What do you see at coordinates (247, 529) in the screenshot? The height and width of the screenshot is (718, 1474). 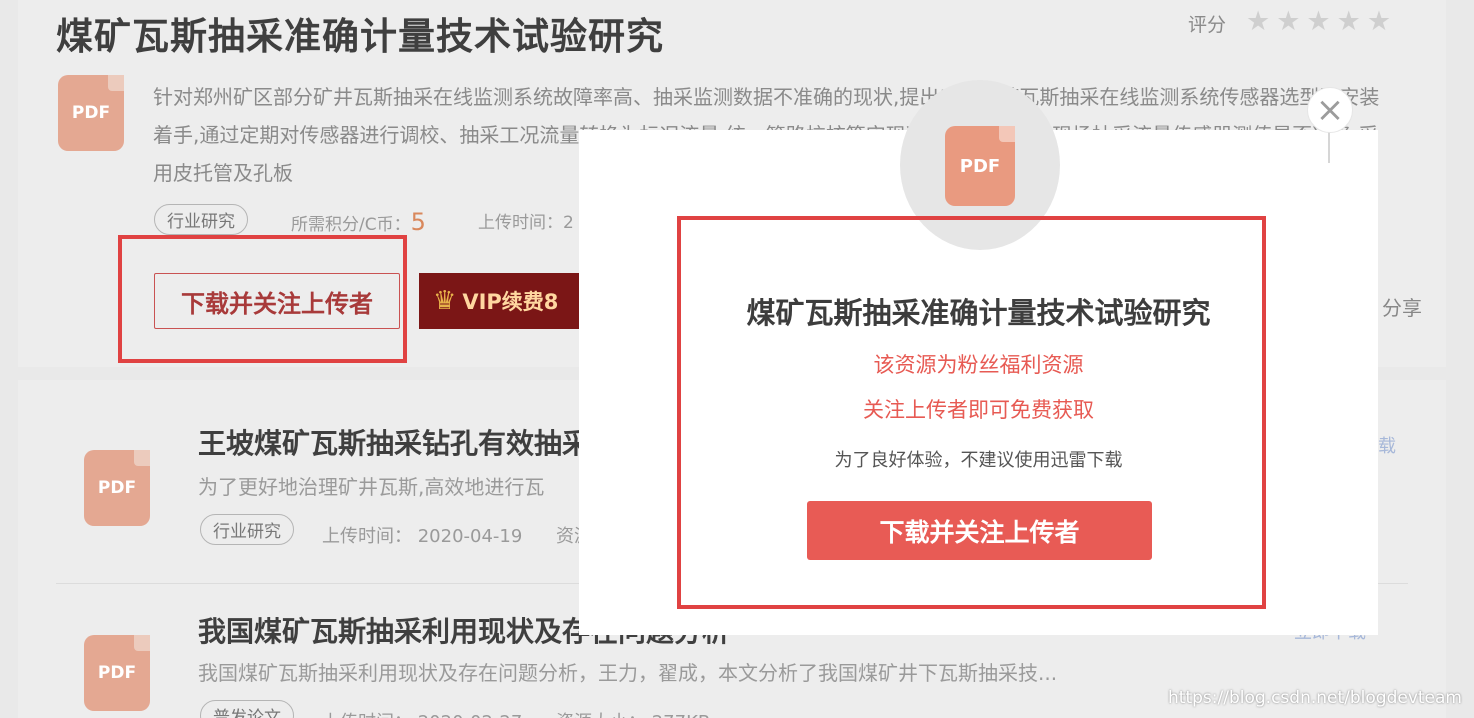 I see `list-item-tag: 行业研究` at bounding box center [247, 529].